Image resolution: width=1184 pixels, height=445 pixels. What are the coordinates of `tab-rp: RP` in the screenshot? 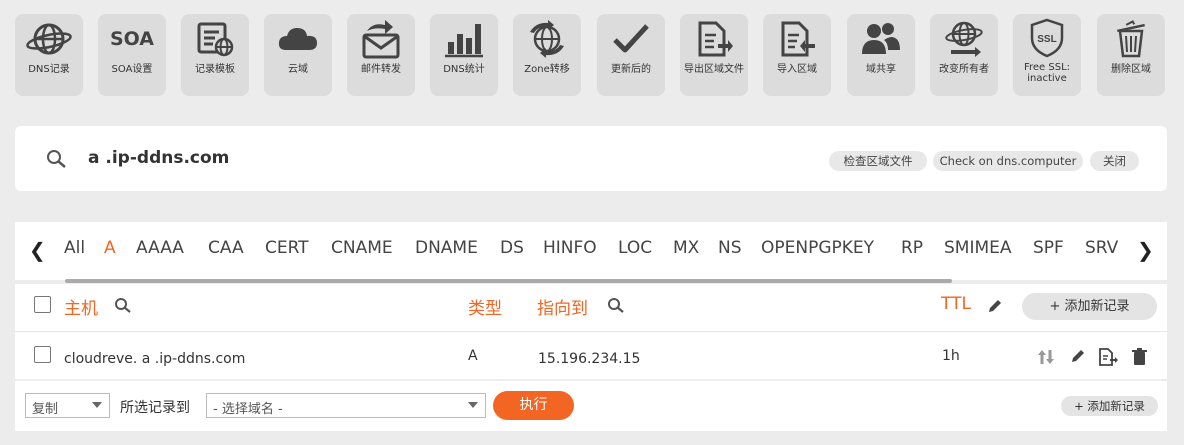 It's located at (912, 248).